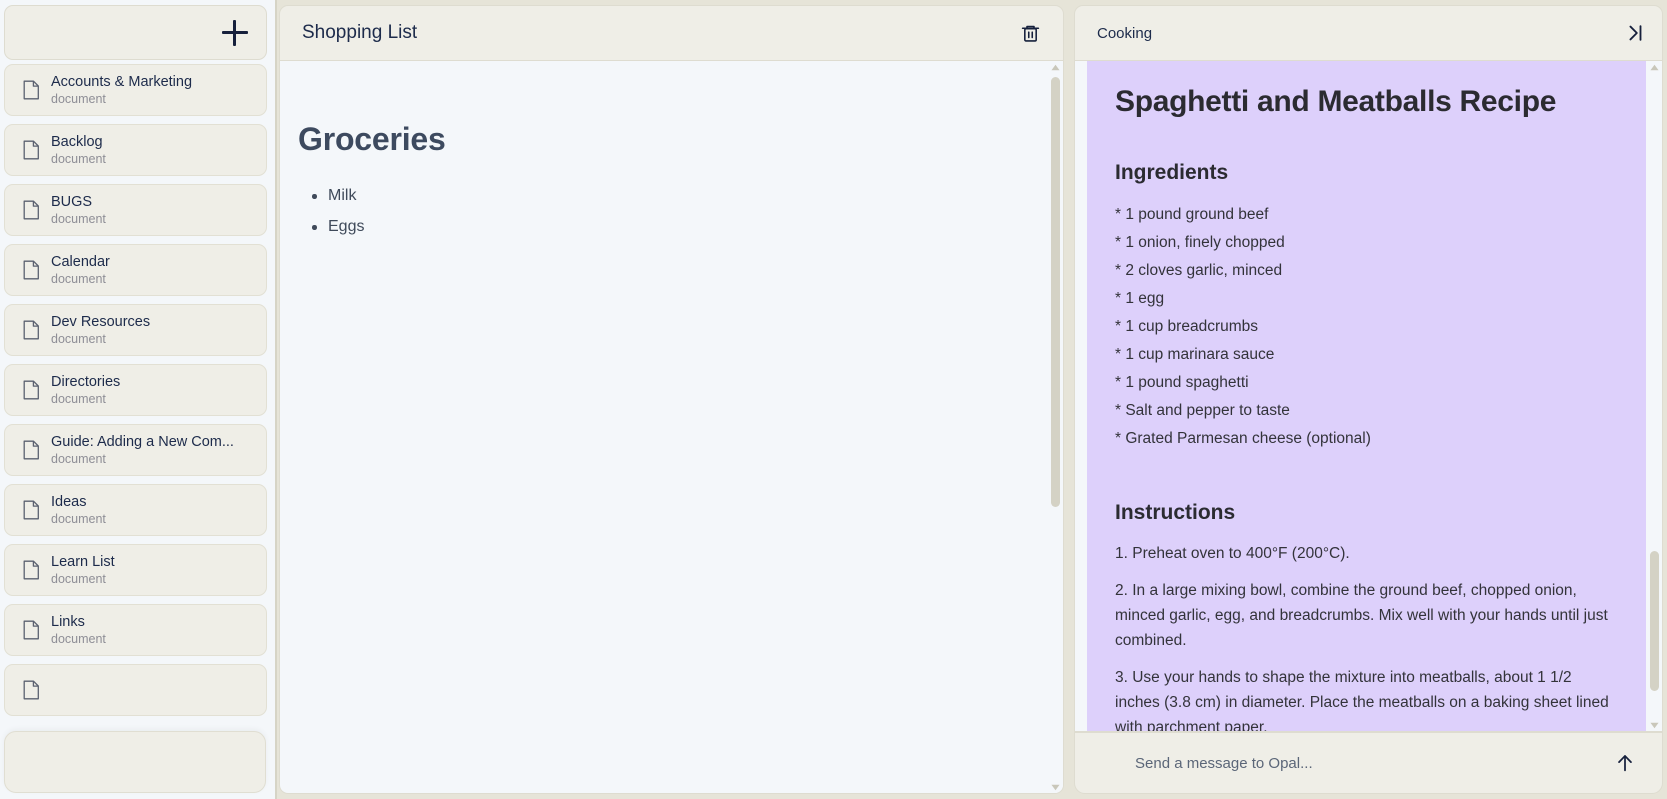 Image resolution: width=1667 pixels, height=799 pixels. Describe the element at coordinates (135, 150) in the screenshot. I see `sidebar-item: Backlog document` at that location.